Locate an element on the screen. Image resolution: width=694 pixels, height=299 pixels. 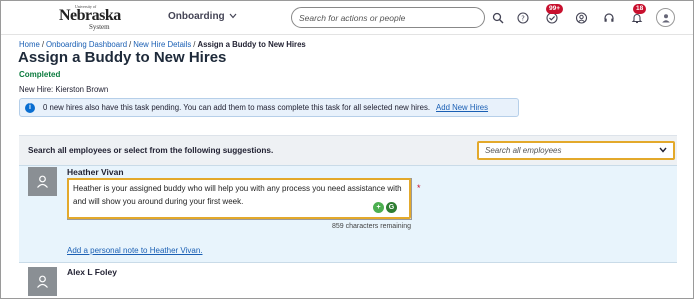
suggestion-name: Alex L Foley is located at coordinates (92, 272).